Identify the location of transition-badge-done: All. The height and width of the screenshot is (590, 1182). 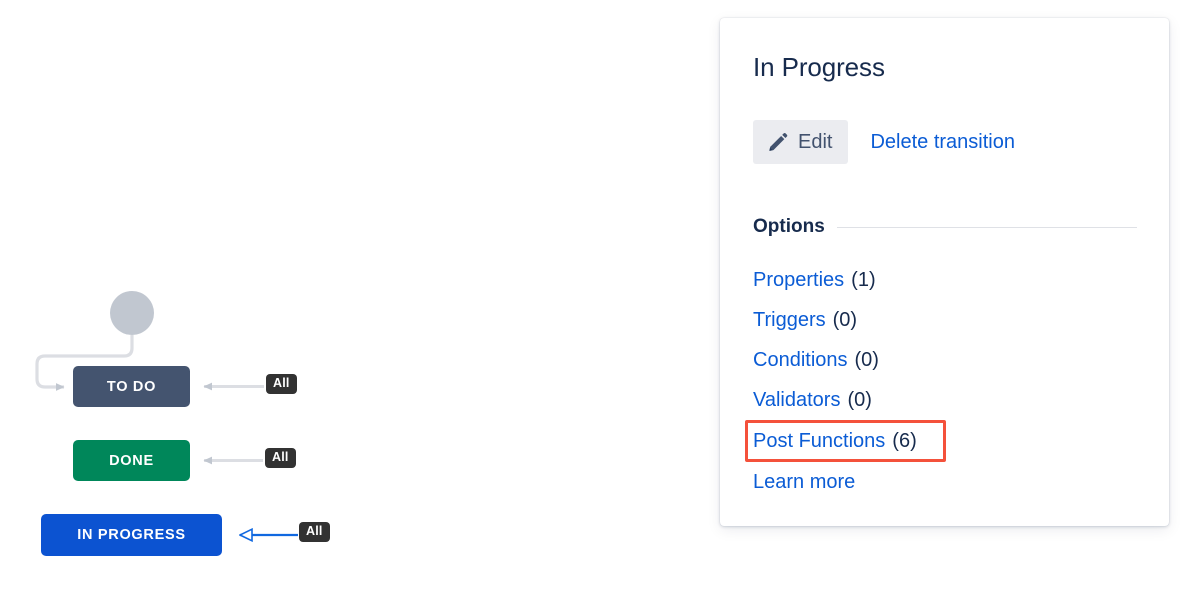
(280, 458).